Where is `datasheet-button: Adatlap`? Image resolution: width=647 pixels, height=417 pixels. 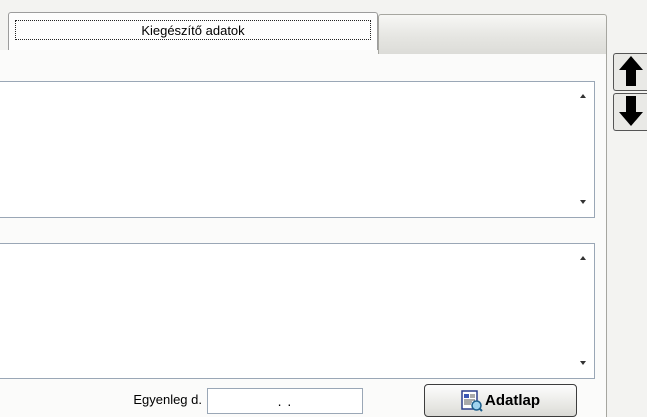 datasheet-button: Adatlap is located at coordinates (500, 400).